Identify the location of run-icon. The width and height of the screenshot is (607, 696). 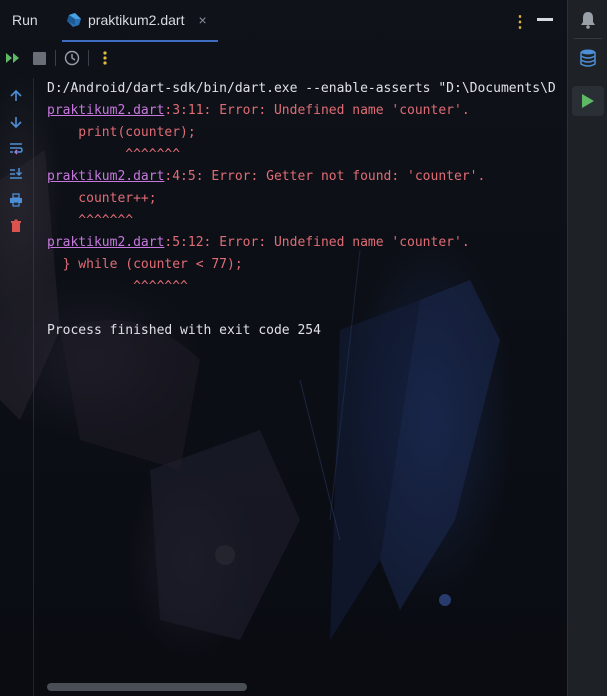
(588, 101).